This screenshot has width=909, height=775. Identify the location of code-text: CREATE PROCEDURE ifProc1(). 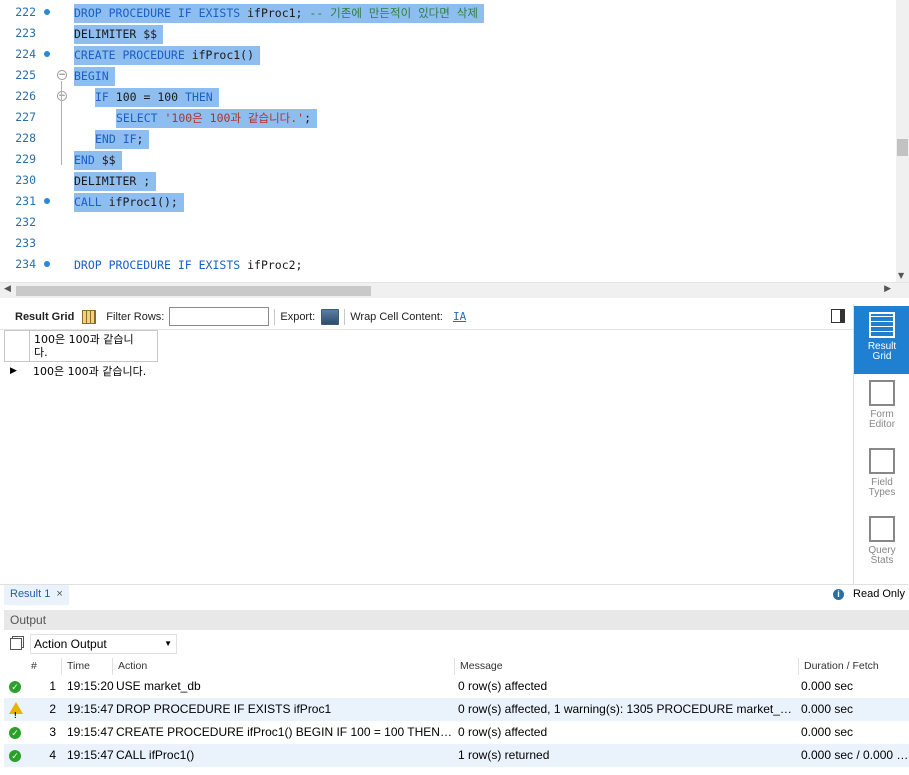
(167, 55).